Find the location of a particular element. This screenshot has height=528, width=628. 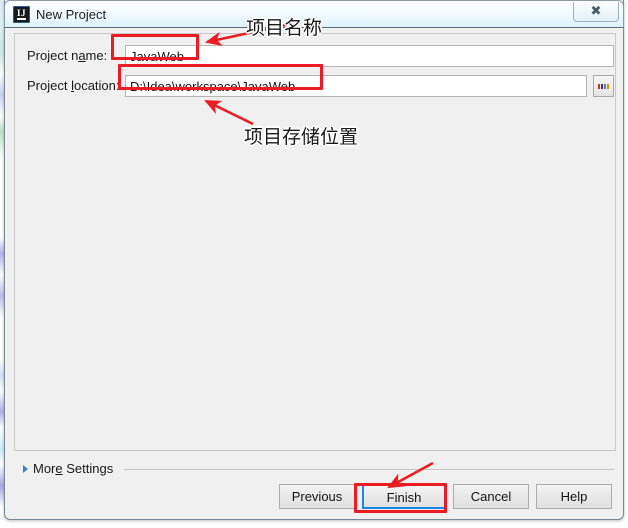

chevron-right-icon is located at coordinates (25, 469).